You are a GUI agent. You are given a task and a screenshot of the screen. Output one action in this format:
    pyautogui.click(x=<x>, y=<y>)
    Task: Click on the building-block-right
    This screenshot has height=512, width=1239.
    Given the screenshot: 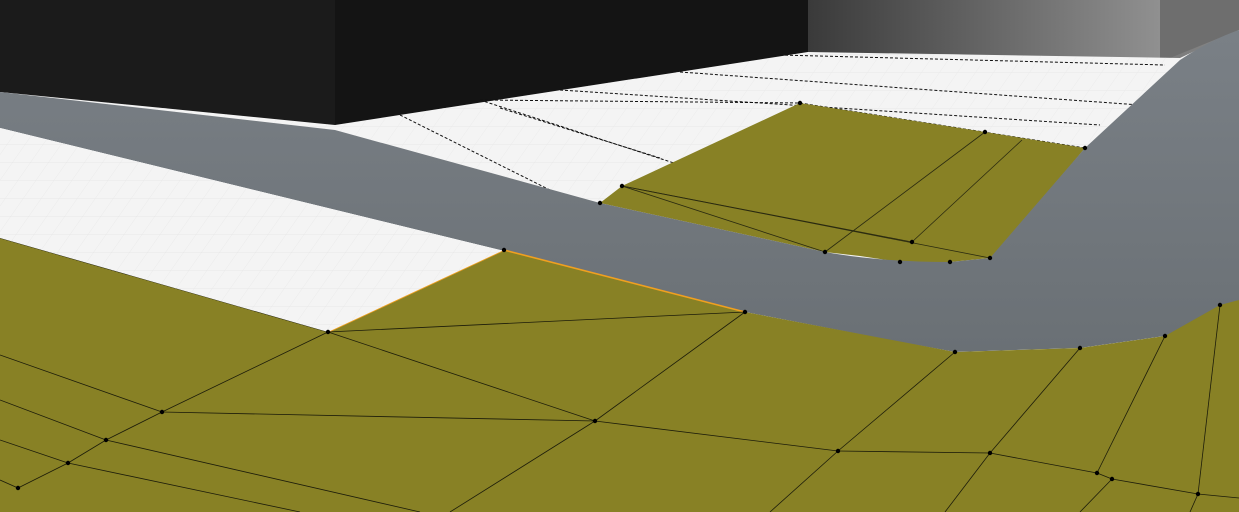 What is the action you would take?
    pyautogui.click(x=984, y=31)
    